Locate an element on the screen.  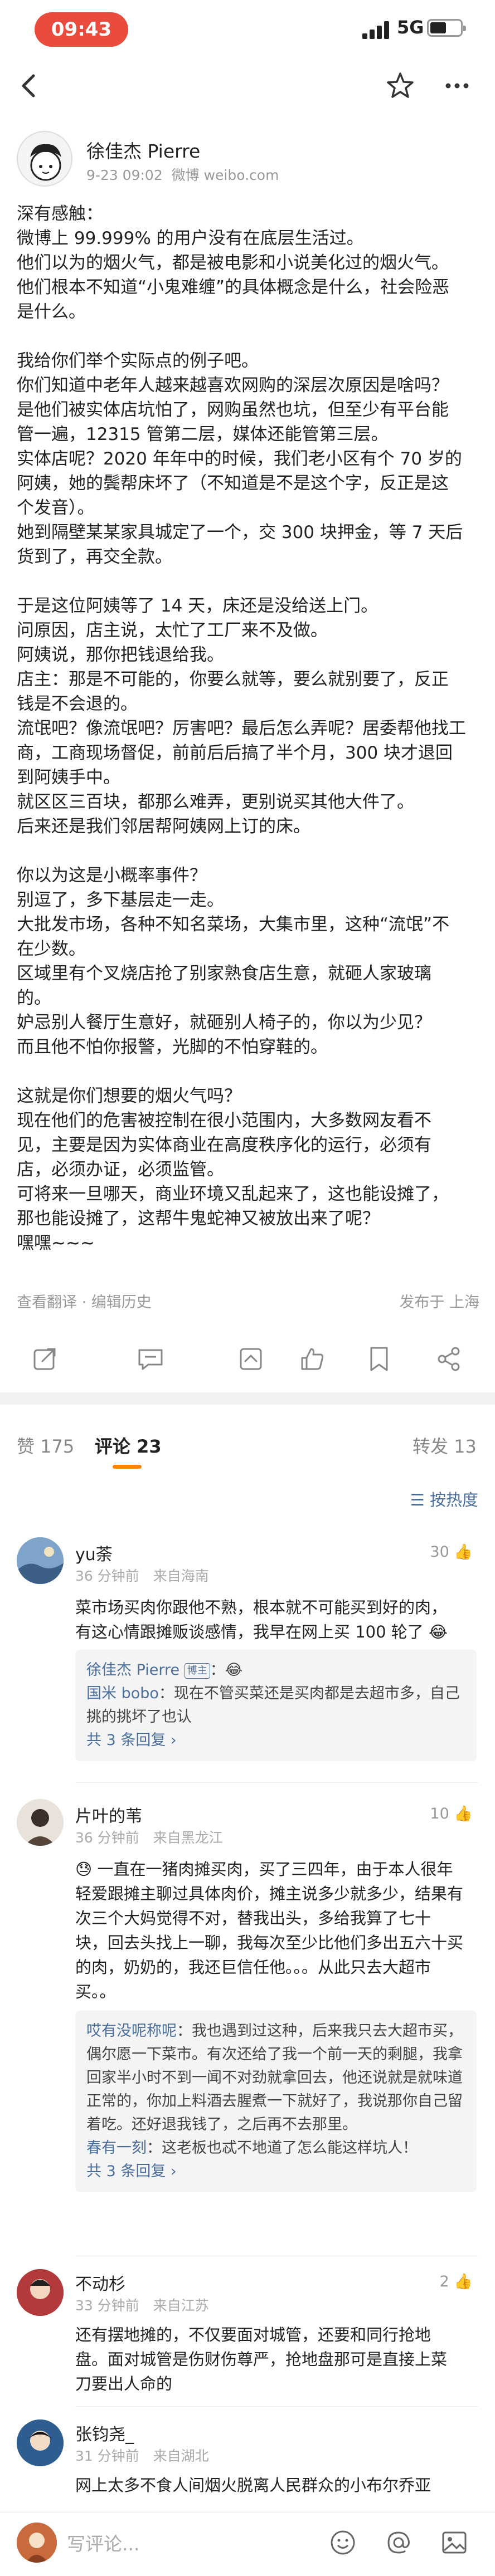
bookmark-icon is located at coordinates (379, 1359).